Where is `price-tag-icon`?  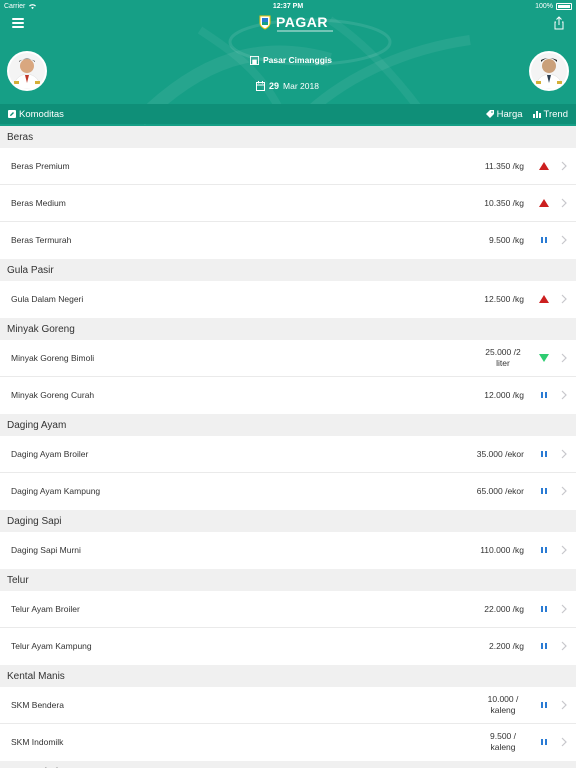
price-tag-icon is located at coordinates (489, 114).